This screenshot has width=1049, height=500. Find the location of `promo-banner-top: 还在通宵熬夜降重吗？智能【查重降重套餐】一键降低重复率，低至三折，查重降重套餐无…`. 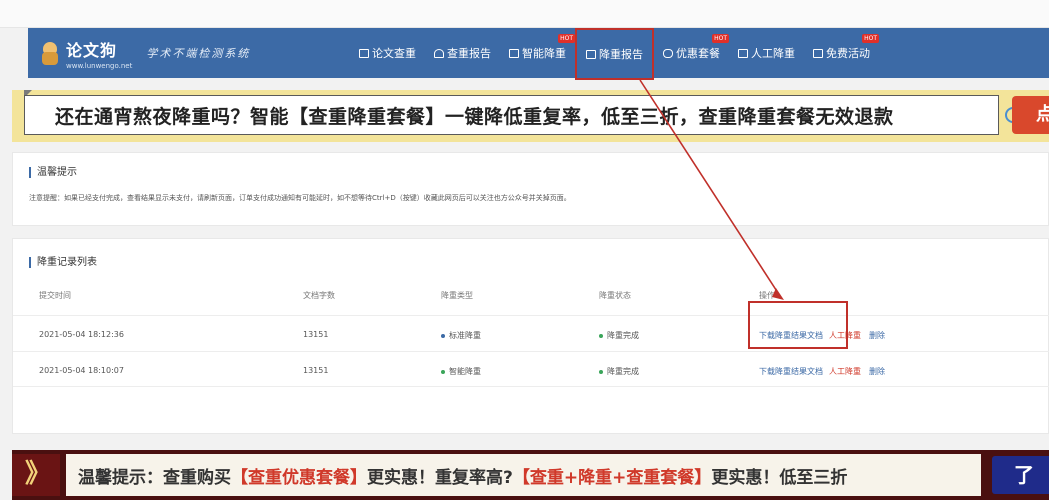

promo-banner-top: 还在通宵熬夜降重吗？智能【查重降重套餐】一键降低重复率，低至三折，查重降重套餐无… is located at coordinates (530, 116).